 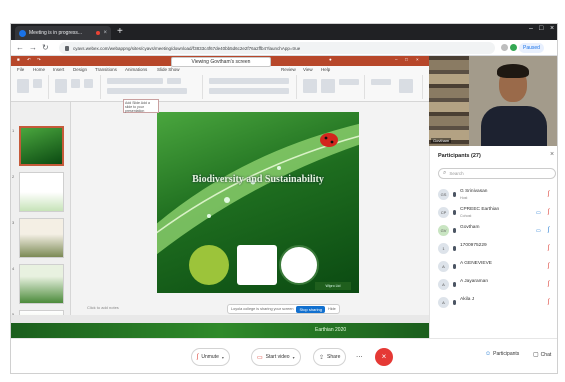 What do you see at coordinates (284, 32) in the screenshot?
I see `tab-strip: Meeting is in progress... × + – □ ×` at bounding box center [284, 32].